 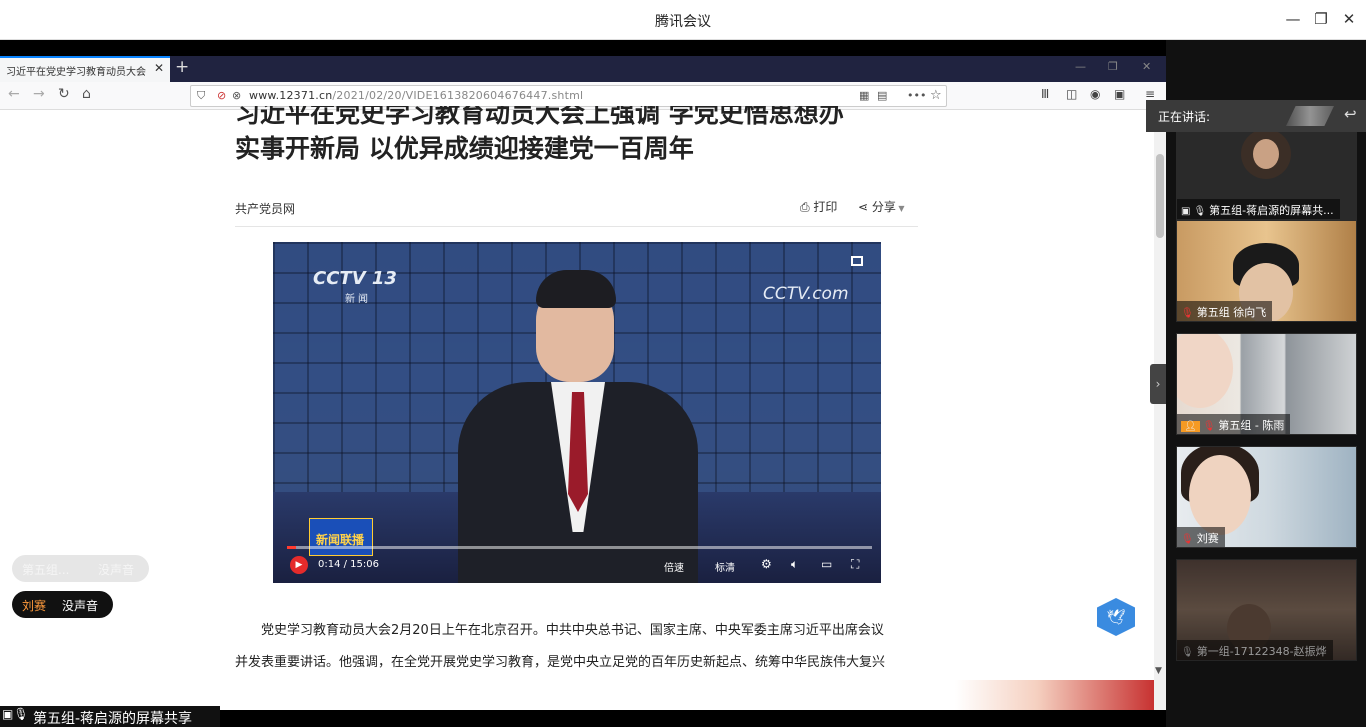 What do you see at coordinates (1350, 114) in the screenshot?
I see `return-icon: ↩` at bounding box center [1350, 114].